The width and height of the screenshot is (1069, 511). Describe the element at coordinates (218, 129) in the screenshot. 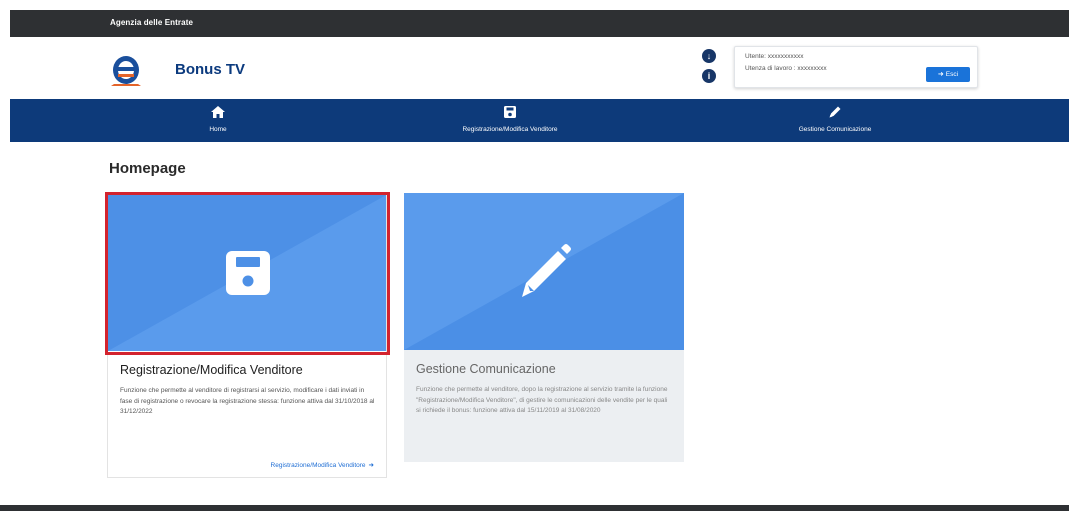

I see `nav-item-label: Home` at that location.